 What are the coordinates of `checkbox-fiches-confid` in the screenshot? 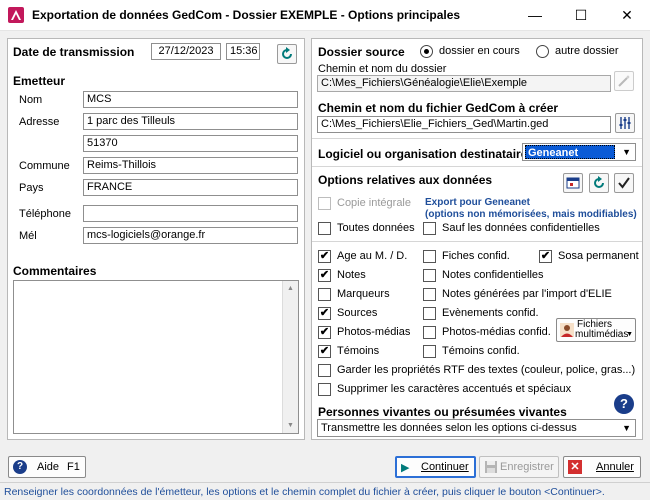 It's located at (429, 256).